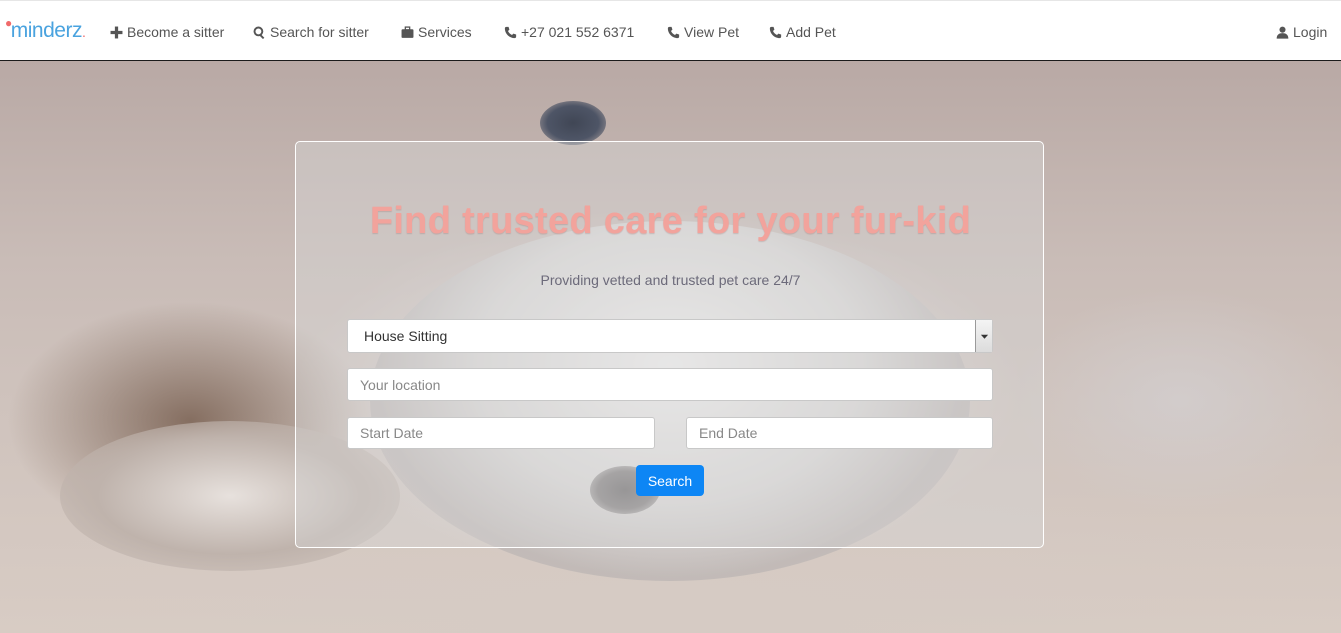 The width and height of the screenshot is (1341, 633). I want to click on nav-label: Add Pet, so click(811, 32).